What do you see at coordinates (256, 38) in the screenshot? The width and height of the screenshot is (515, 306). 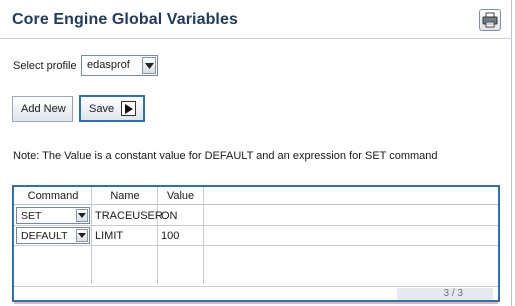 I see `title-divider` at bounding box center [256, 38].